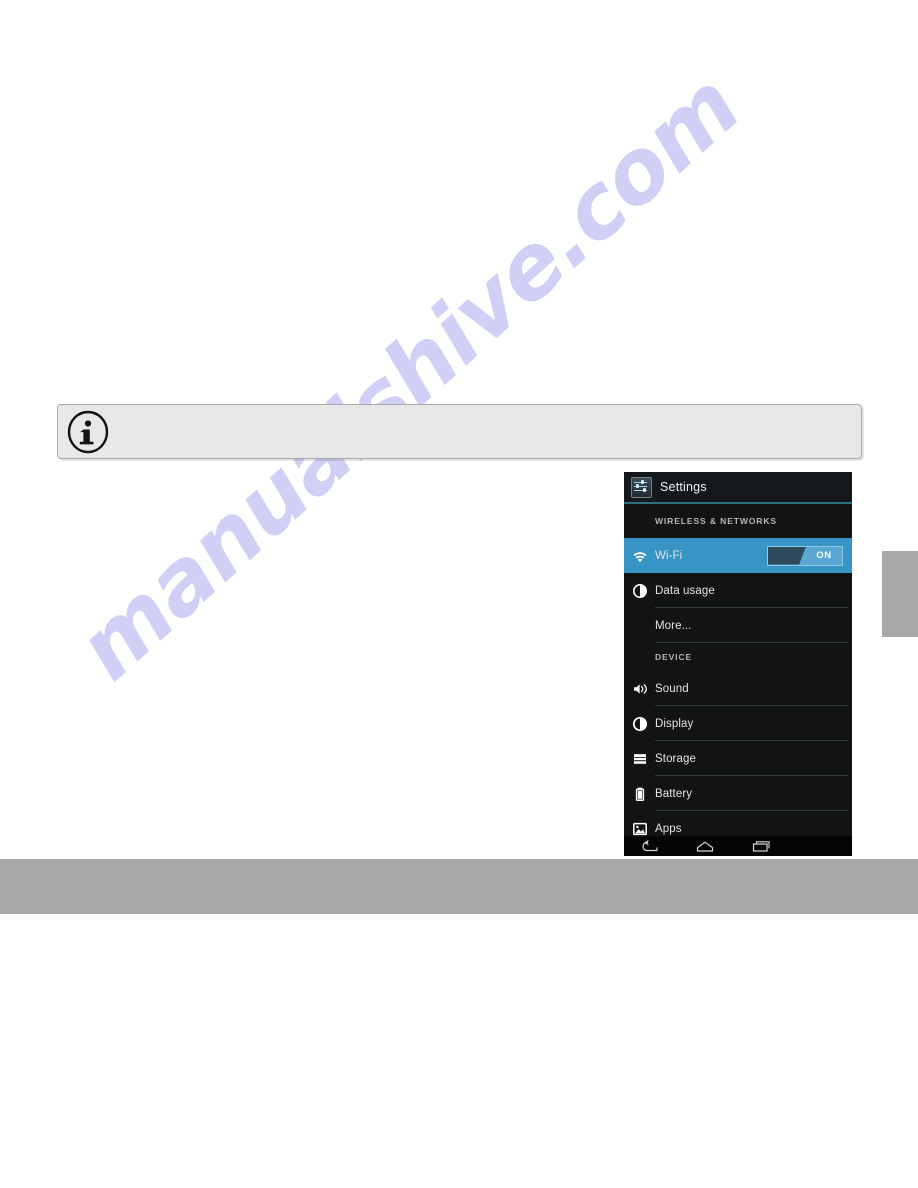 The image size is (918, 1188). What do you see at coordinates (640, 759) in the screenshot?
I see `storage-bars-icon` at bounding box center [640, 759].